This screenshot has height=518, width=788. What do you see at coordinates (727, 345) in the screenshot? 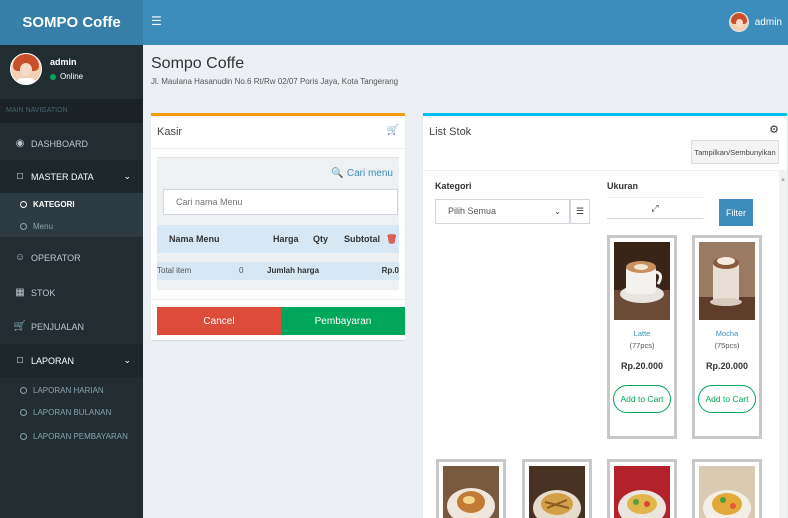
I see `product-qty: (75pcs)` at bounding box center [727, 345].